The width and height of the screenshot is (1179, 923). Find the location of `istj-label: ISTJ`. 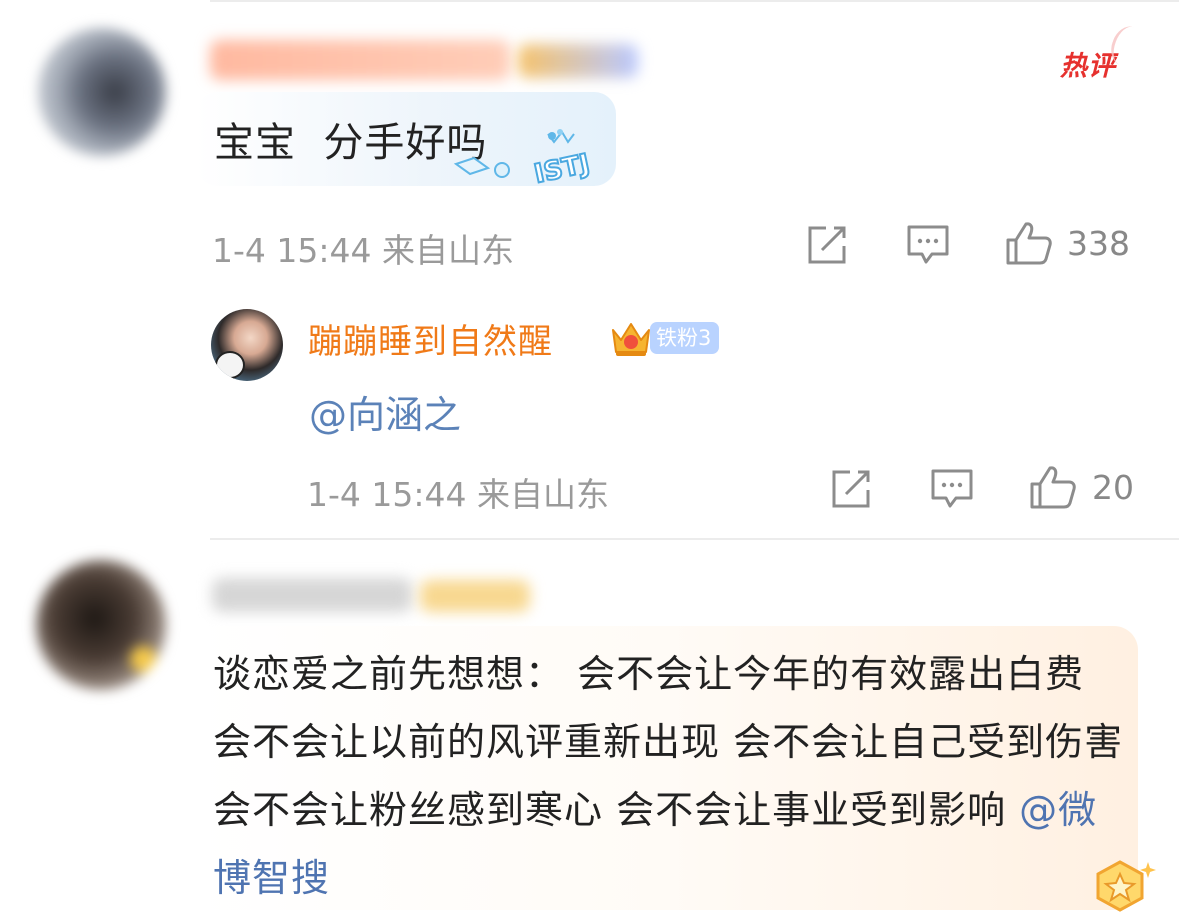

istj-label: ISTJ is located at coordinates (562, 169).